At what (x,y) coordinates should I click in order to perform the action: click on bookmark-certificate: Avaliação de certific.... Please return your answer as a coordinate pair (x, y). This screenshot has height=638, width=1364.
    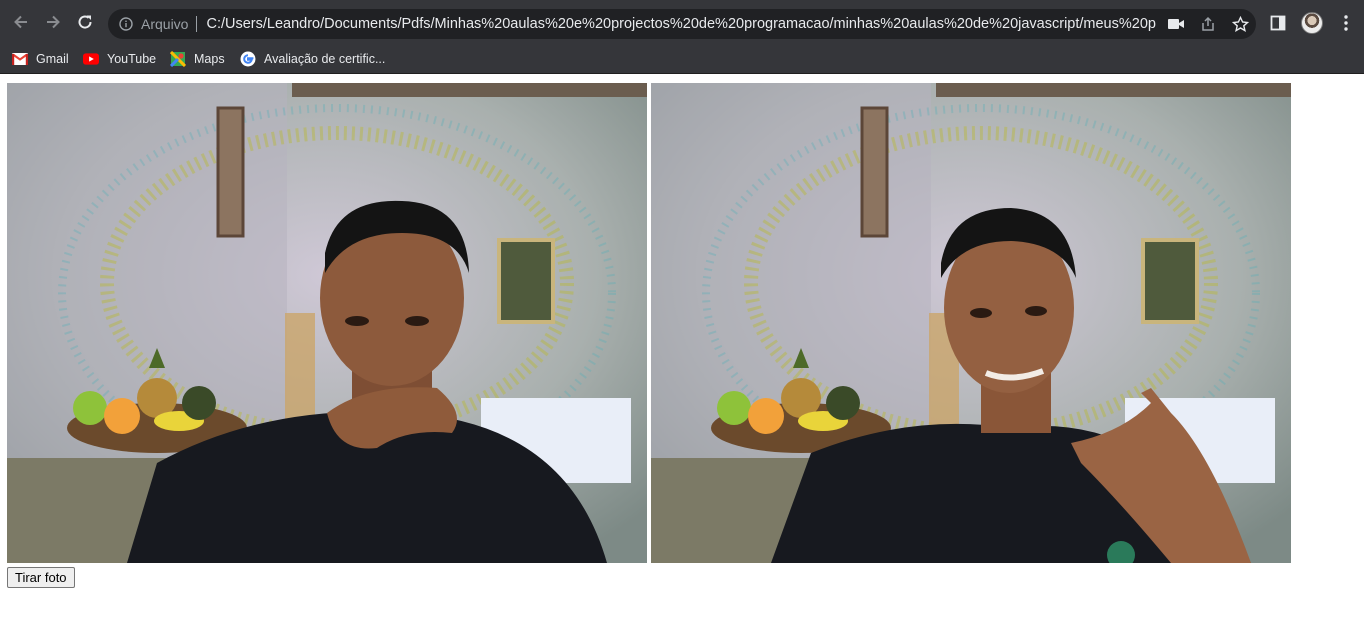
    Looking at the image, I should click on (312, 59).